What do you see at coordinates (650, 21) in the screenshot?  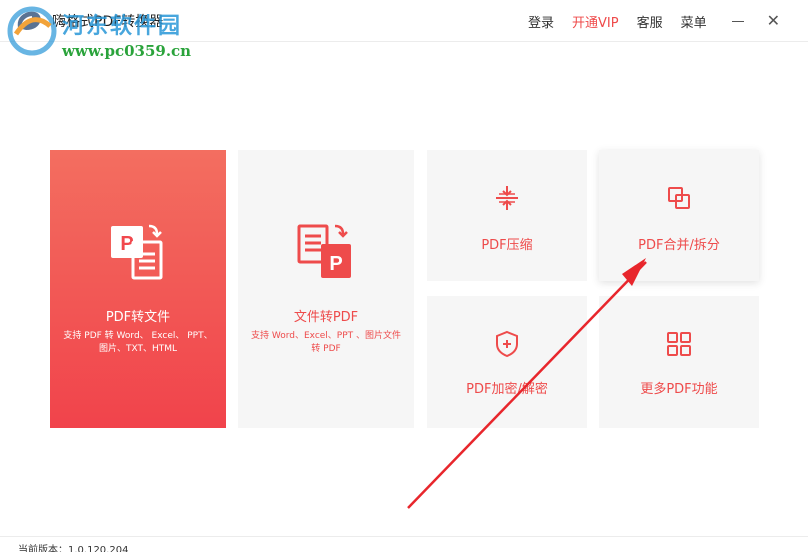 I see `customer-service-link: 客服` at bounding box center [650, 21].